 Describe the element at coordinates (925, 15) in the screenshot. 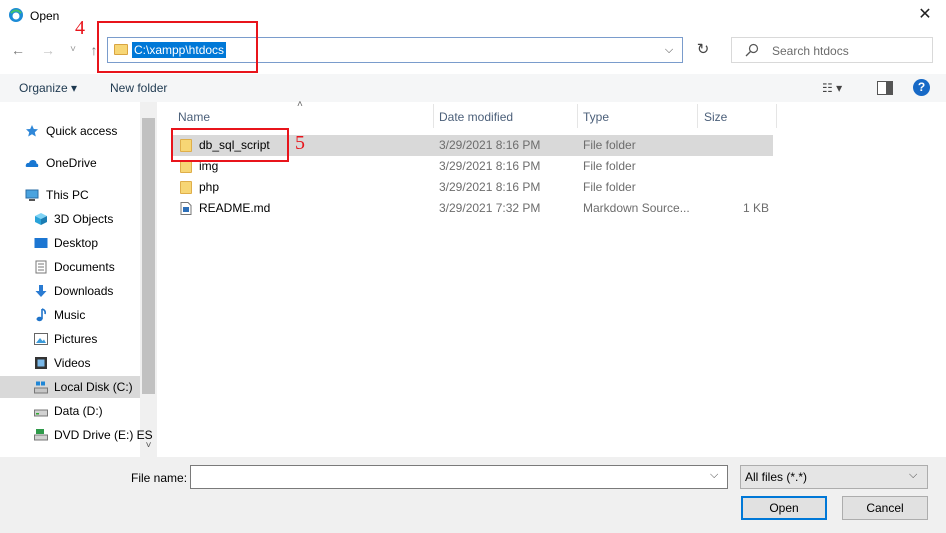

I see `close-icon: ✕` at that location.